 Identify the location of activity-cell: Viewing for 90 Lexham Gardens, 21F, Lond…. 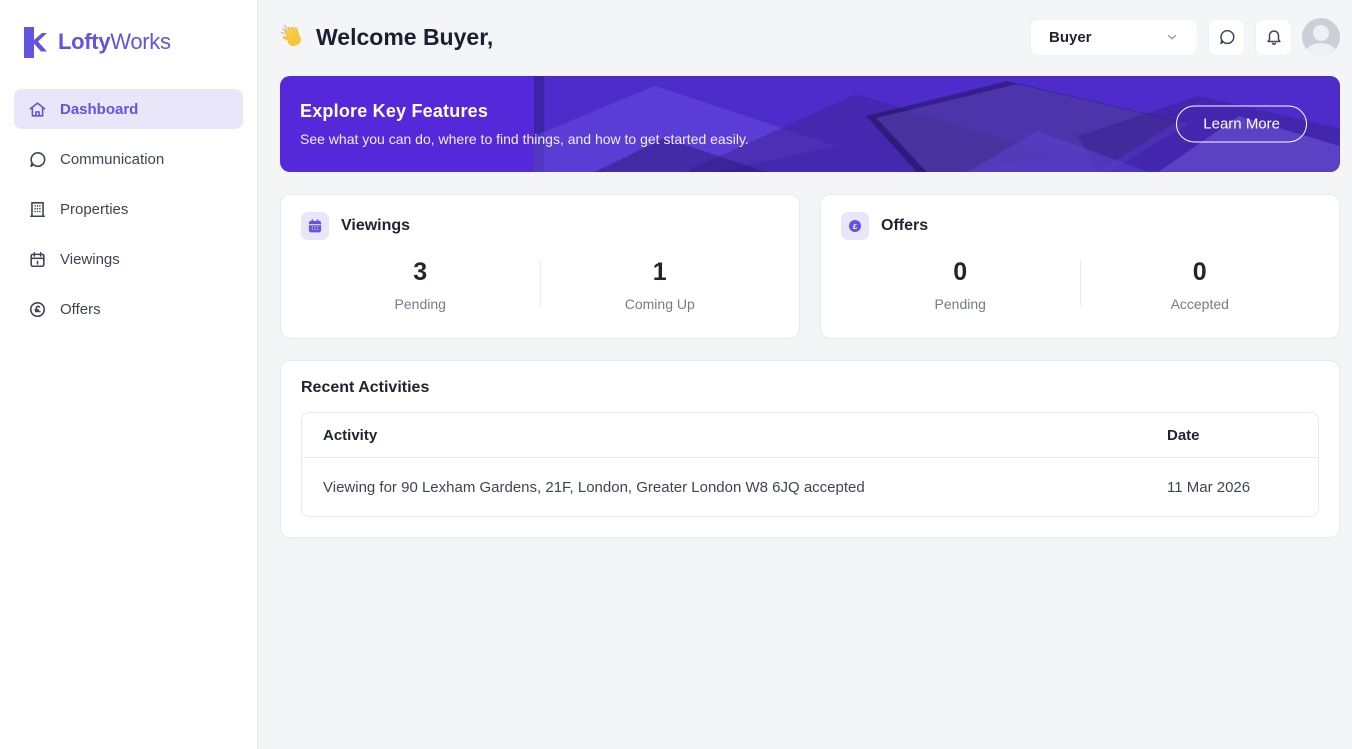
(594, 487).